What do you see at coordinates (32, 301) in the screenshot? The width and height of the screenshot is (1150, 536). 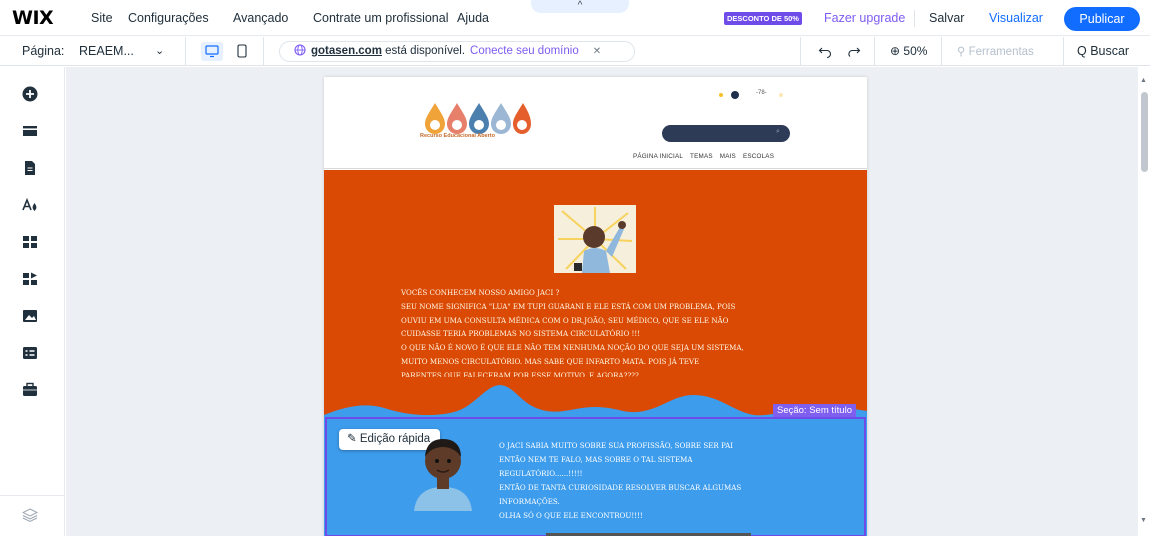 I see `left-rail` at bounding box center [32, 301].